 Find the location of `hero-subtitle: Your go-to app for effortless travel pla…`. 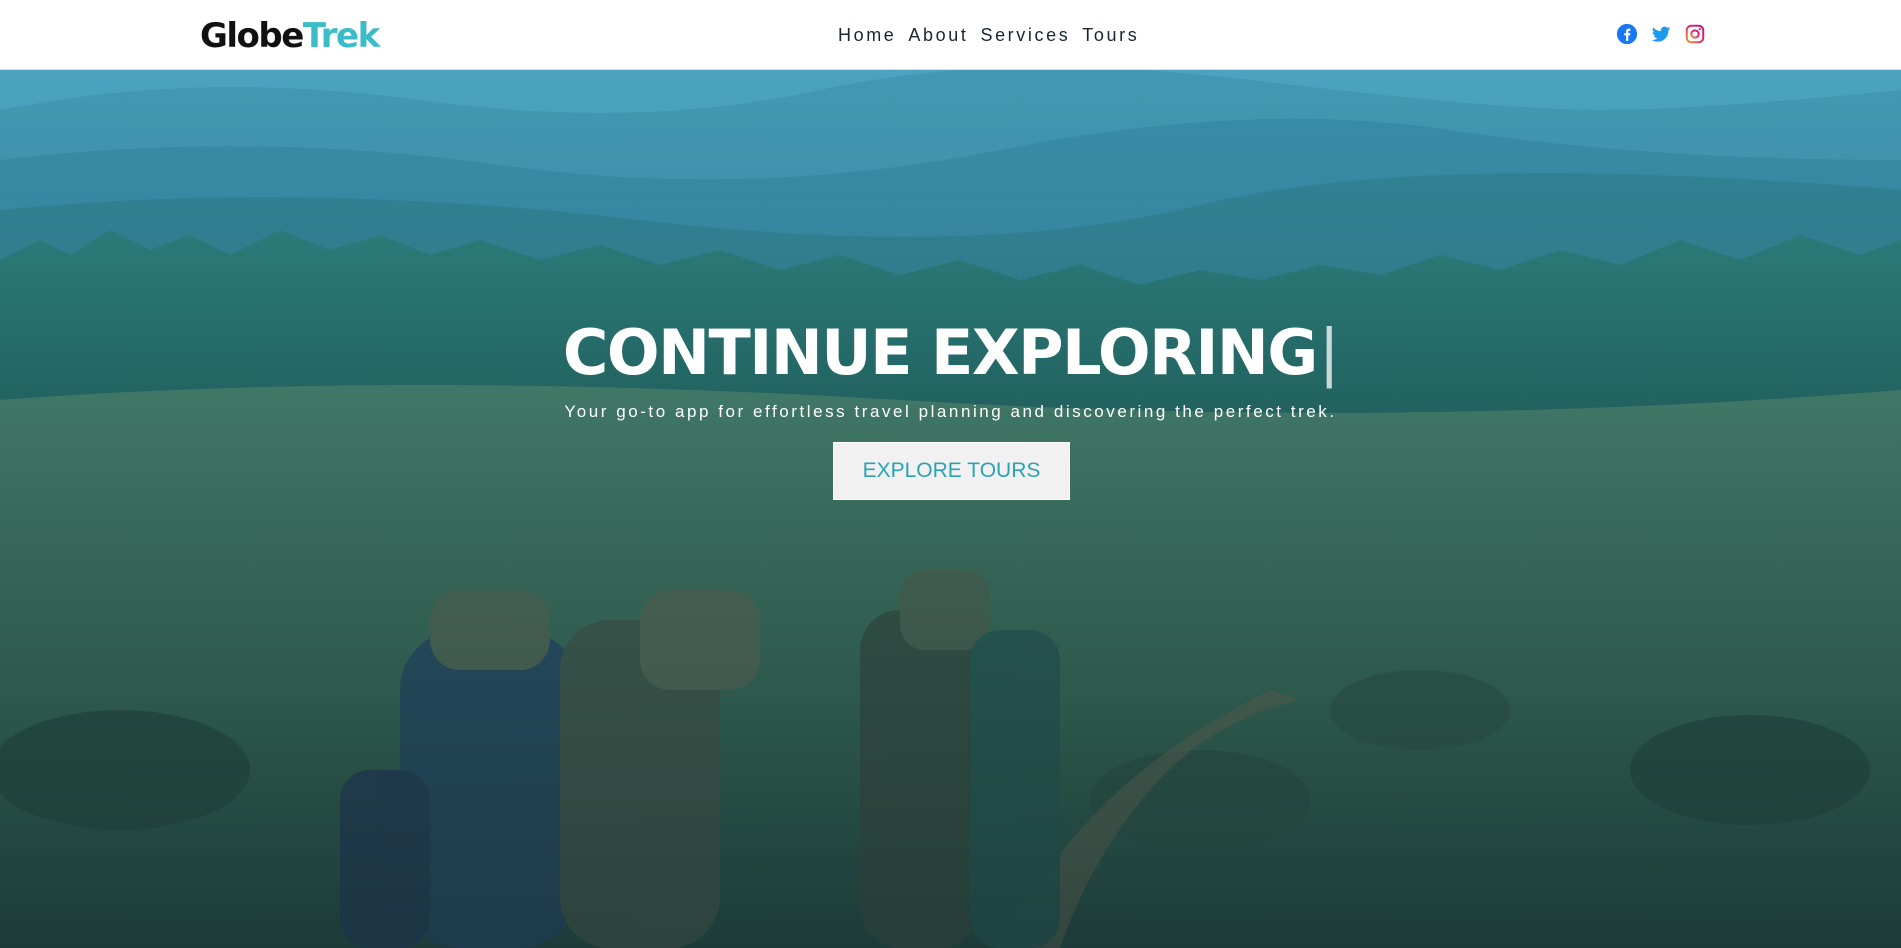

hero-subtitle: Your go-to app for effortless travel pla… is located at coordinates (950, 411).